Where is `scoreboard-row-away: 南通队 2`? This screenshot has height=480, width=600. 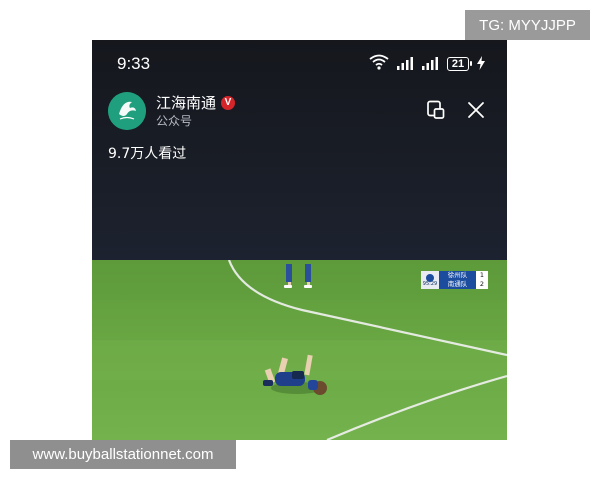
scoreboard-row-away: 南通队 2 is located at coordinates (463, 284).